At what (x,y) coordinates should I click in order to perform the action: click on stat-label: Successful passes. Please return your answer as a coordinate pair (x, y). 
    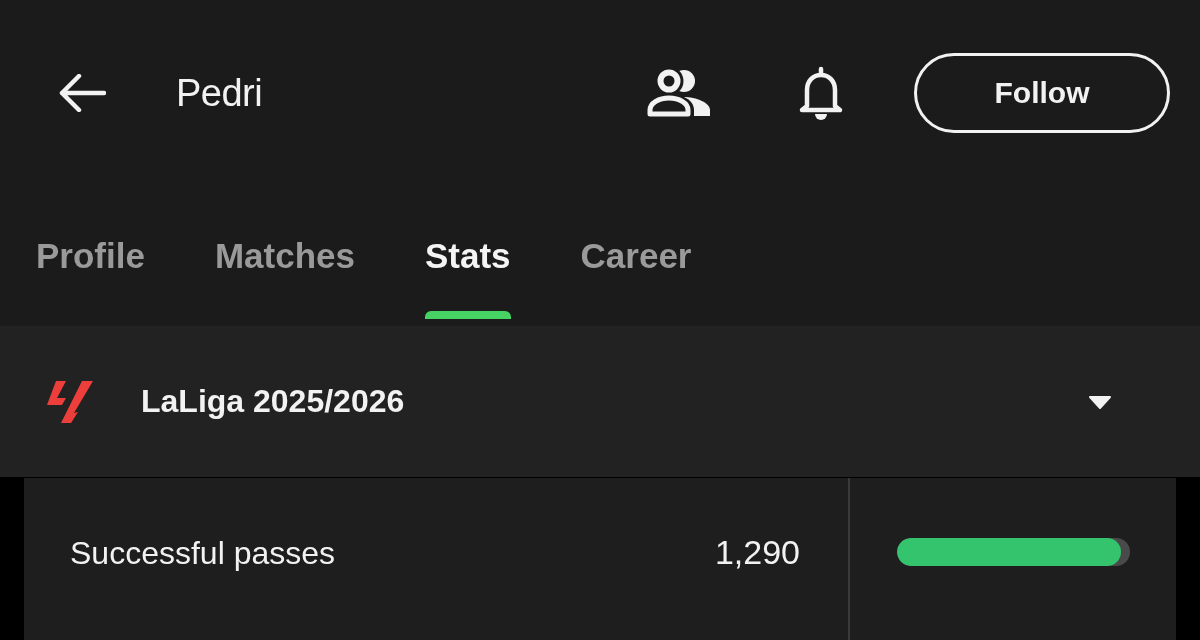
    Looking at the image, I should click on (202, 553).